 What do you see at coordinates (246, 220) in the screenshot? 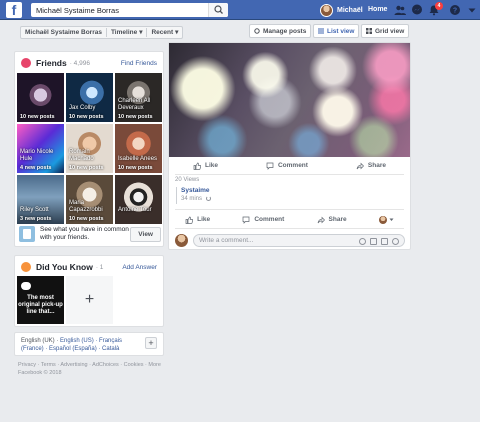
I see `comment-icon` at bounding box center [246, 220].